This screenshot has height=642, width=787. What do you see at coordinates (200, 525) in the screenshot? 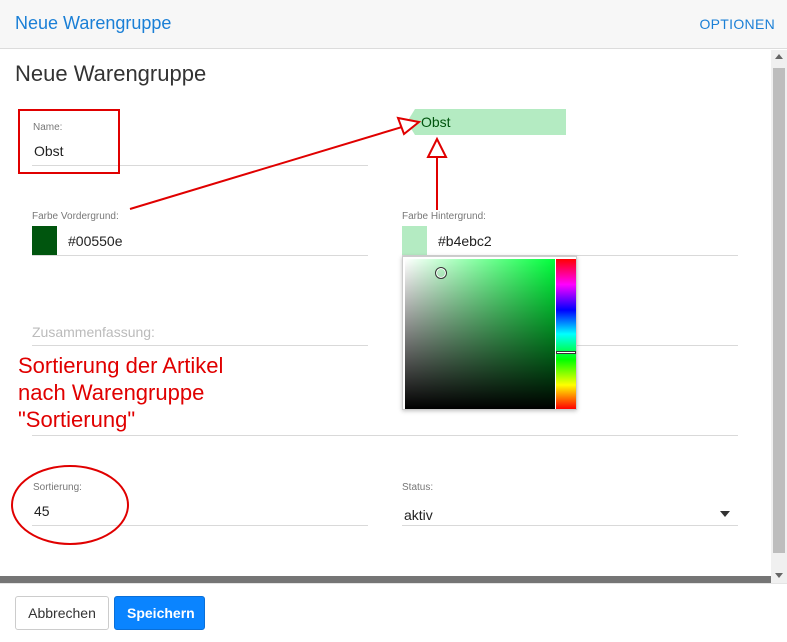
I see `sort-underline` at bounding box center [200, 525].